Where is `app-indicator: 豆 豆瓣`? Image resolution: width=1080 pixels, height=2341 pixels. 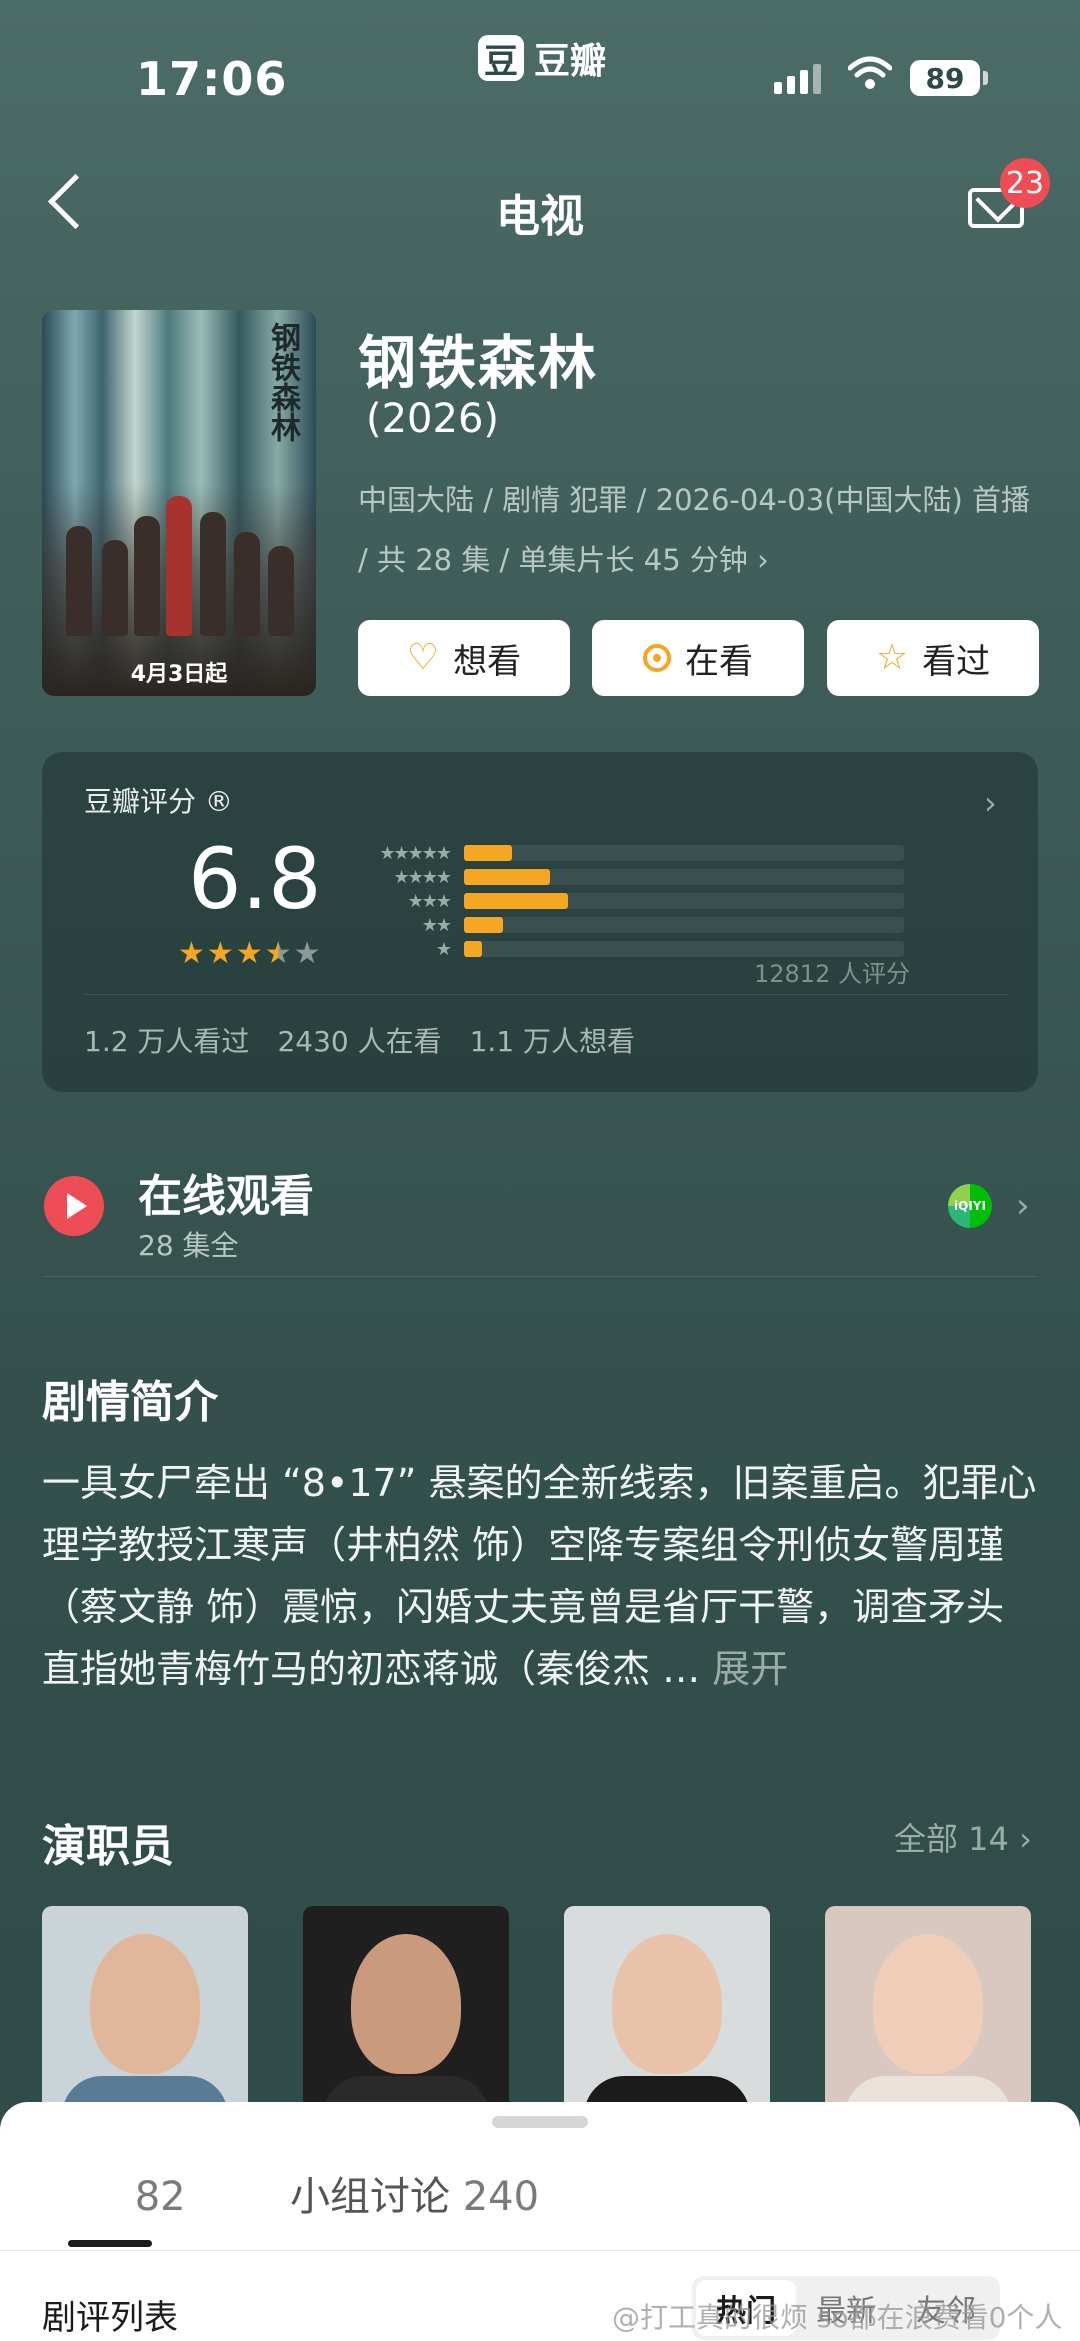
app-indicator: 豆 豆瓣 is located at coordinates (542, 58).